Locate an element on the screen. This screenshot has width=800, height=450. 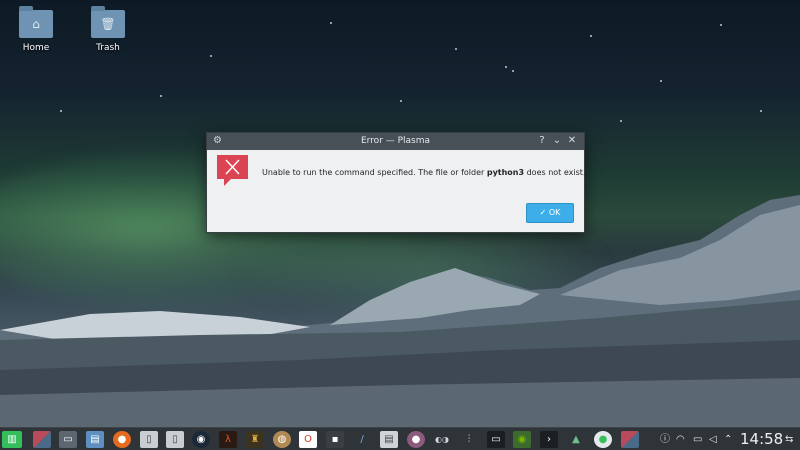
home-folder-icon: ⌂ is located at coordinates (36, 22).